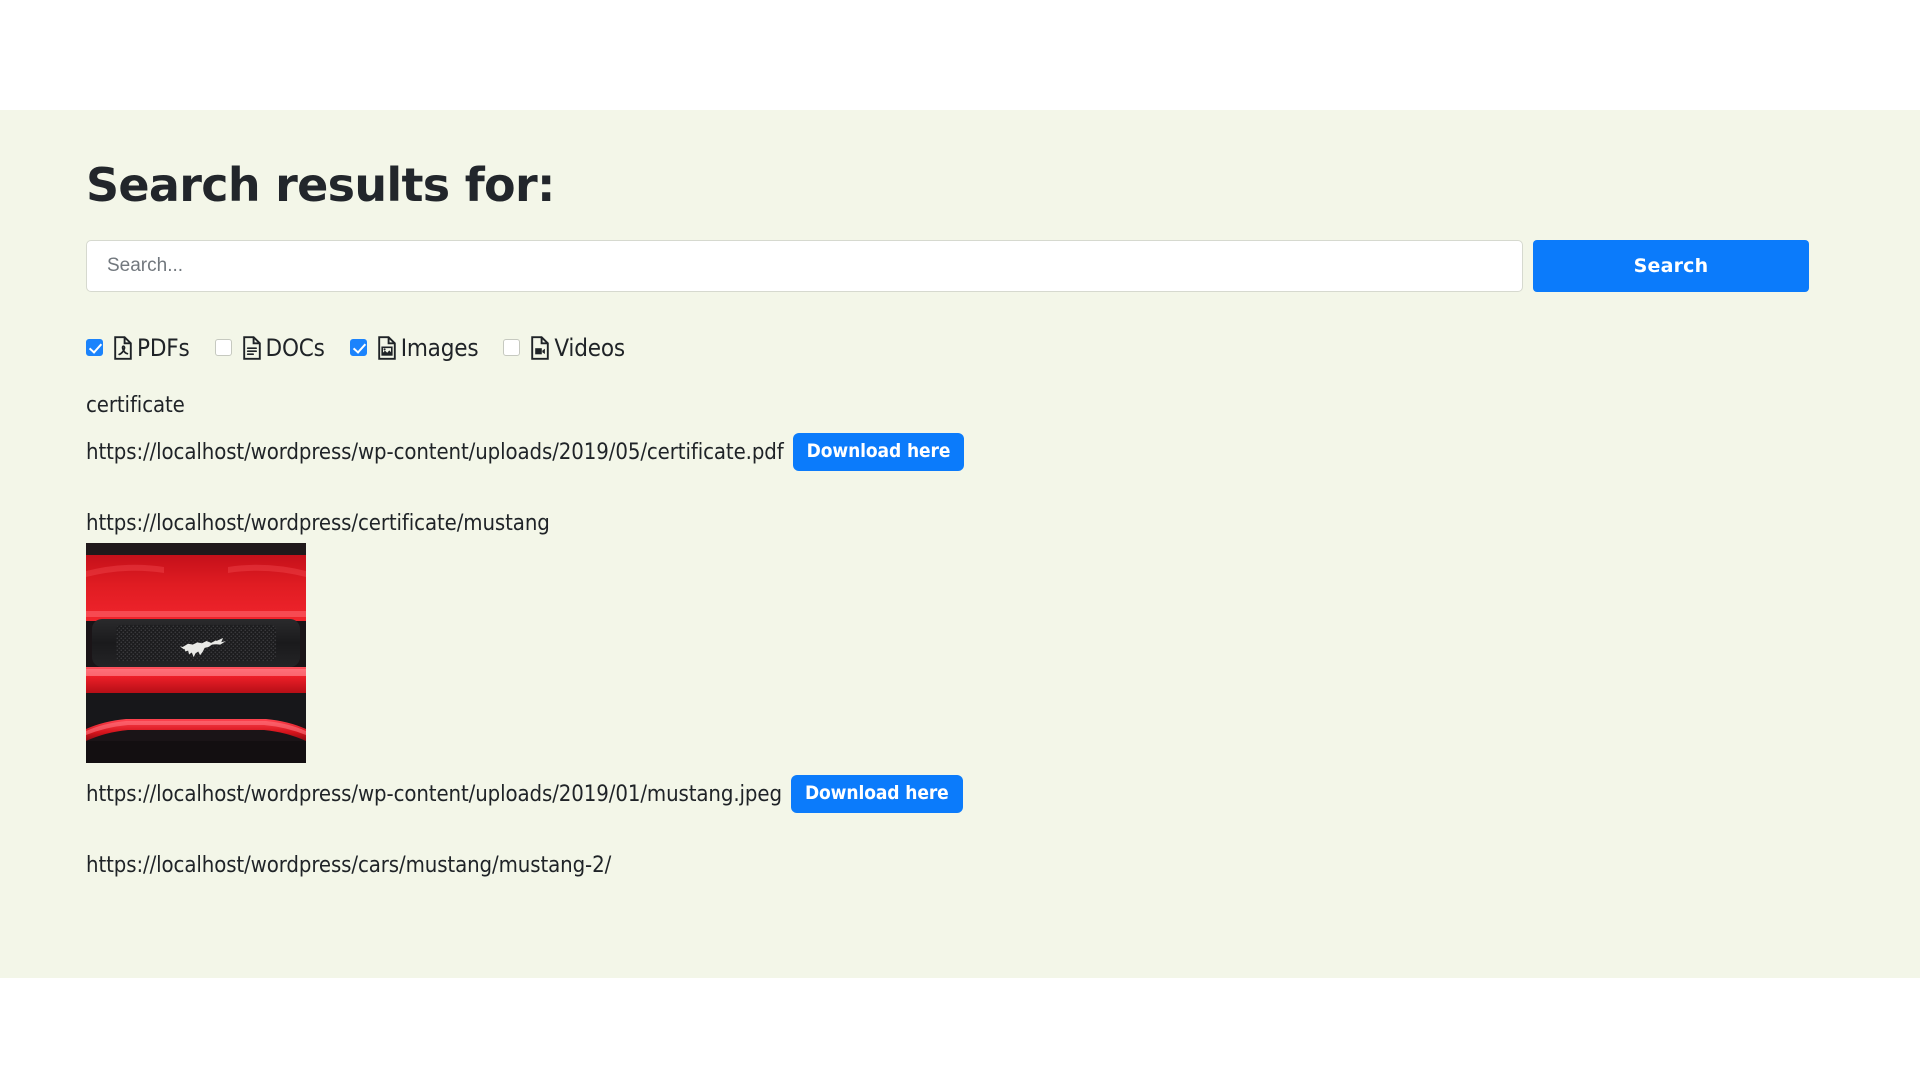 Image resolution: width=1920 pixels, height=1080 pixels. Describe the element at coordinates (135, 405) in the screenshot. I see `result-title: certificate` at that location.